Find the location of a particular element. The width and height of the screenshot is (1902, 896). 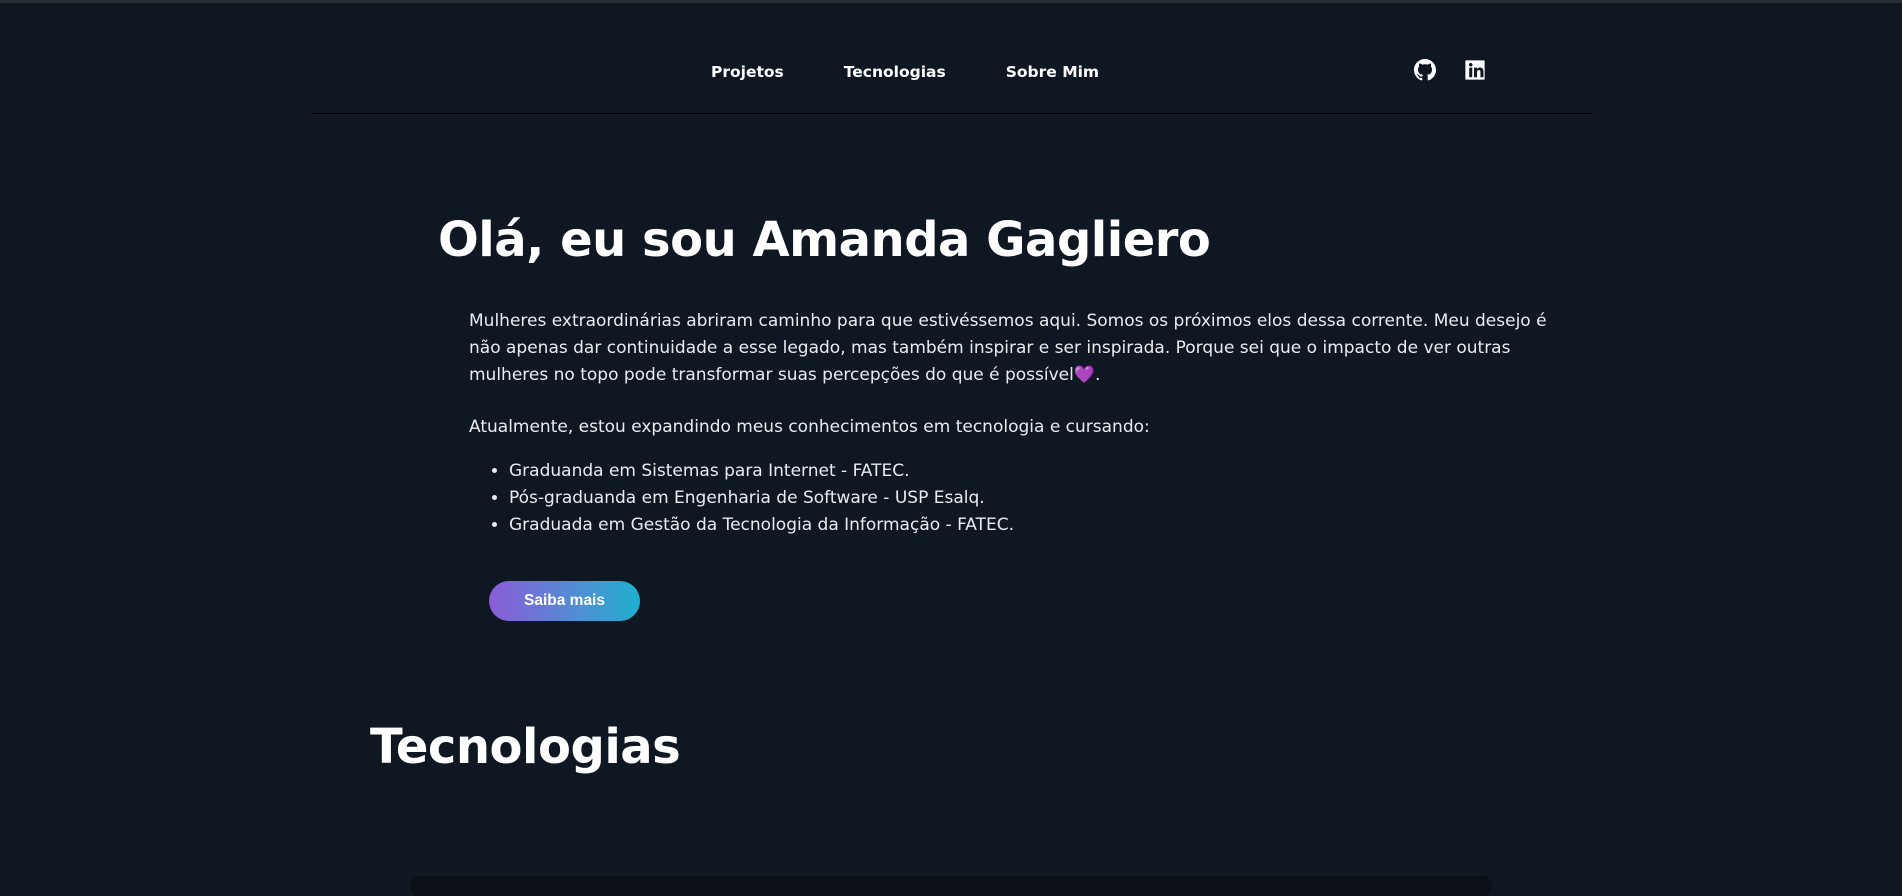

linkedin-icon is located at coordinates (1475, 70).